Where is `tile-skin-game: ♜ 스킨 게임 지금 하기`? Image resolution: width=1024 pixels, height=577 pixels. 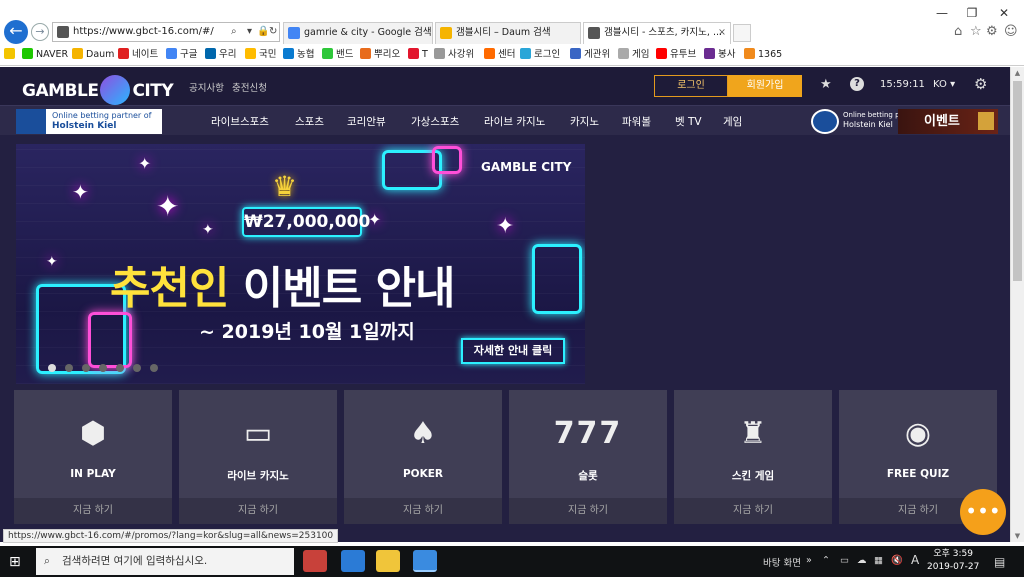 tile-skin-game: ♜ 스킨 게임 지금 하기 is located at coordinates (753, 457).